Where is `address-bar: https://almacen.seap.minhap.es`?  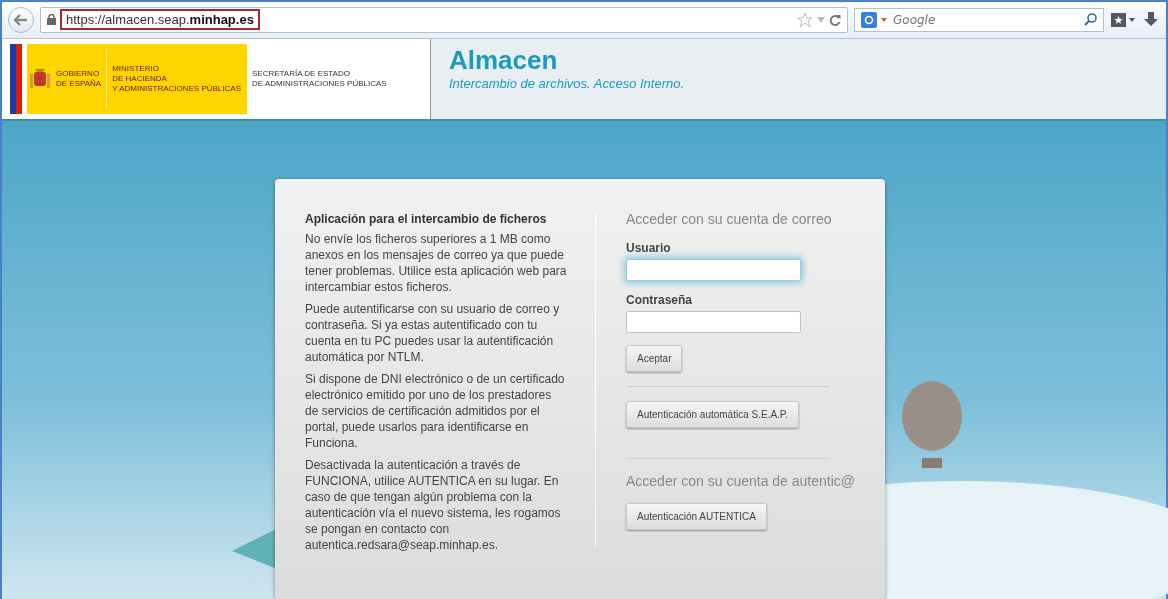 address-bar: https://almacen.seap.minhap.es is located at coordinates (444, 19).